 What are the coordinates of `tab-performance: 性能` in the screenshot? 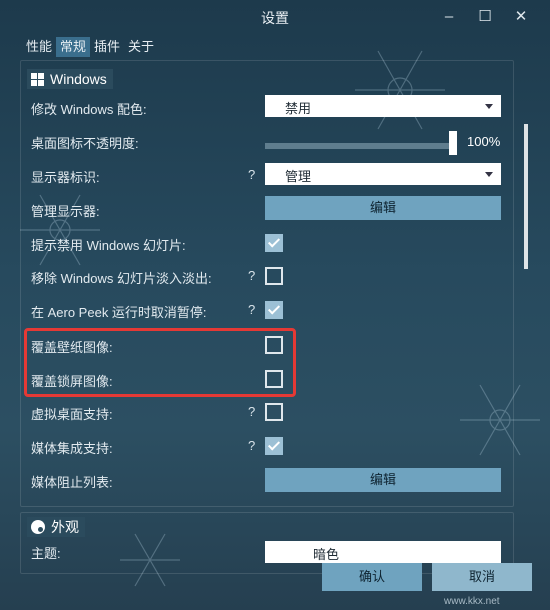 It's located at (39, 47).